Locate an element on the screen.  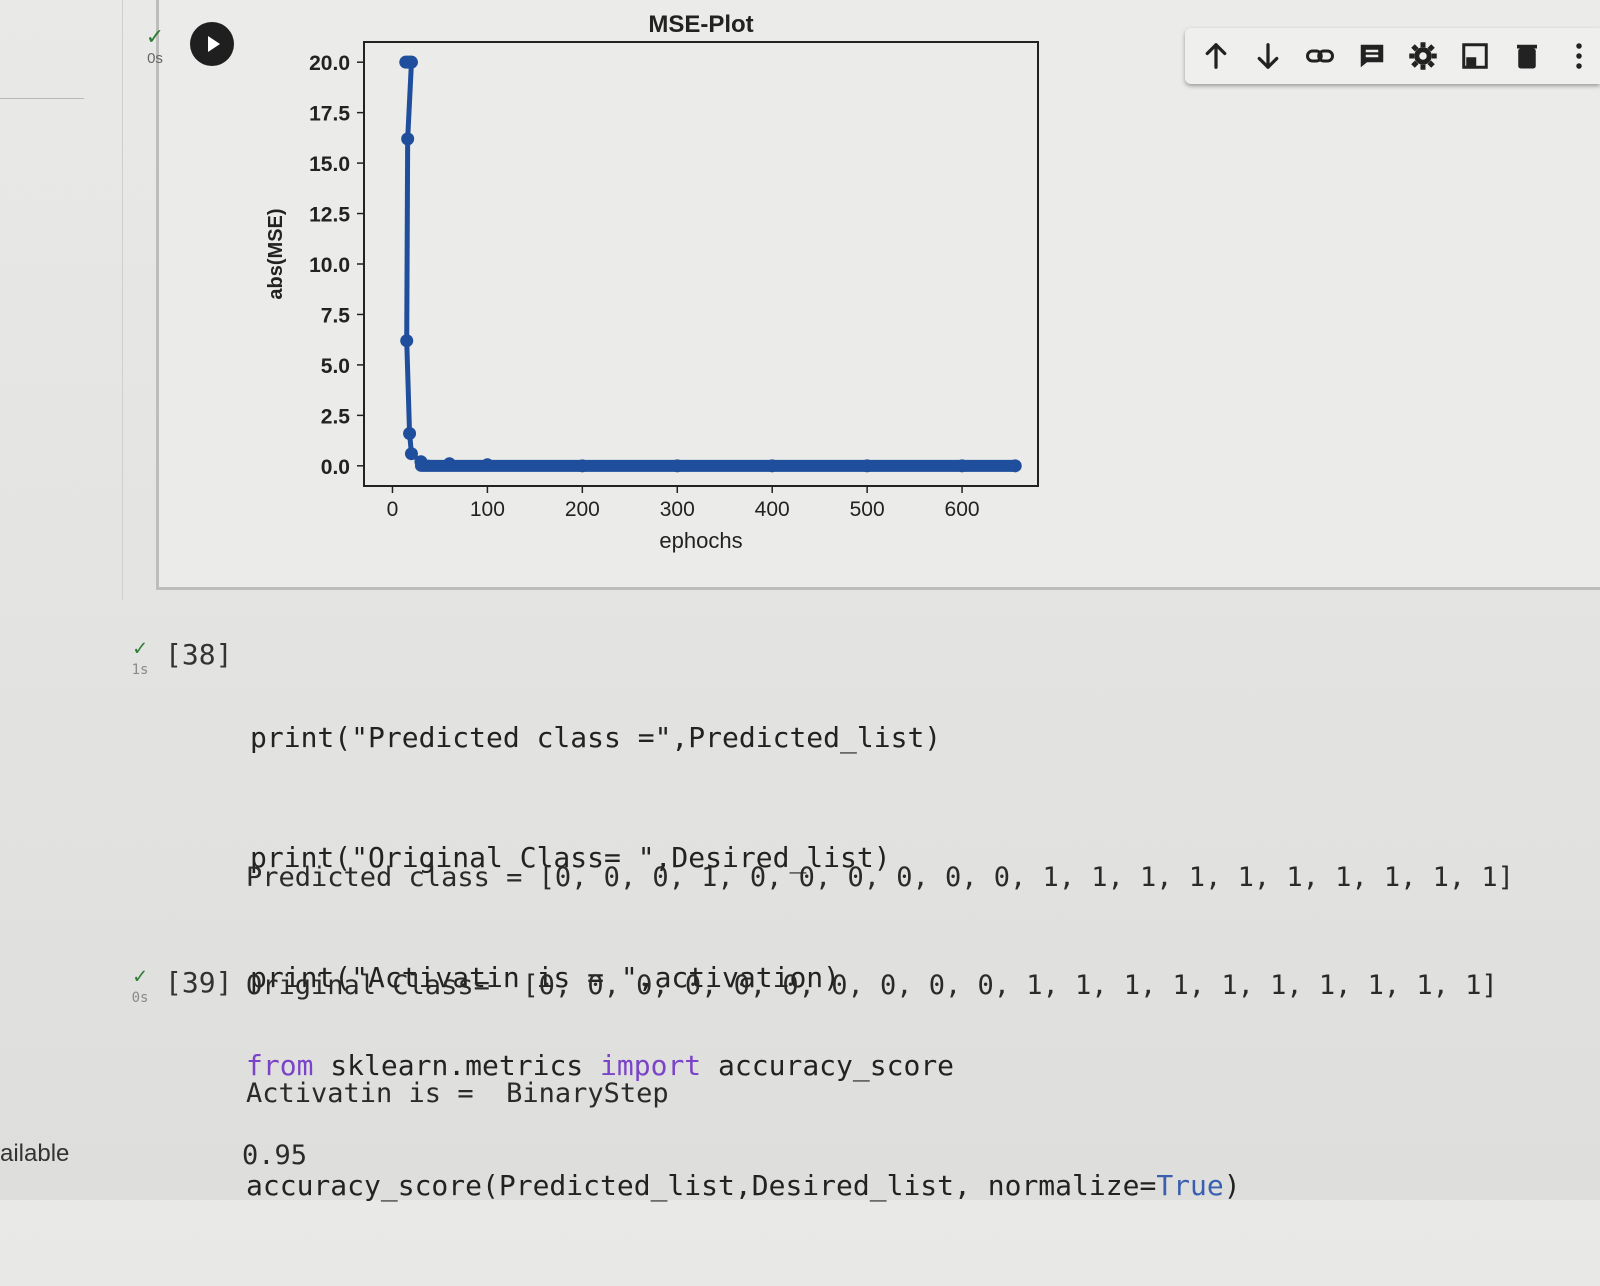
x-tick-label: 500 is located at coordinates (867, 509).